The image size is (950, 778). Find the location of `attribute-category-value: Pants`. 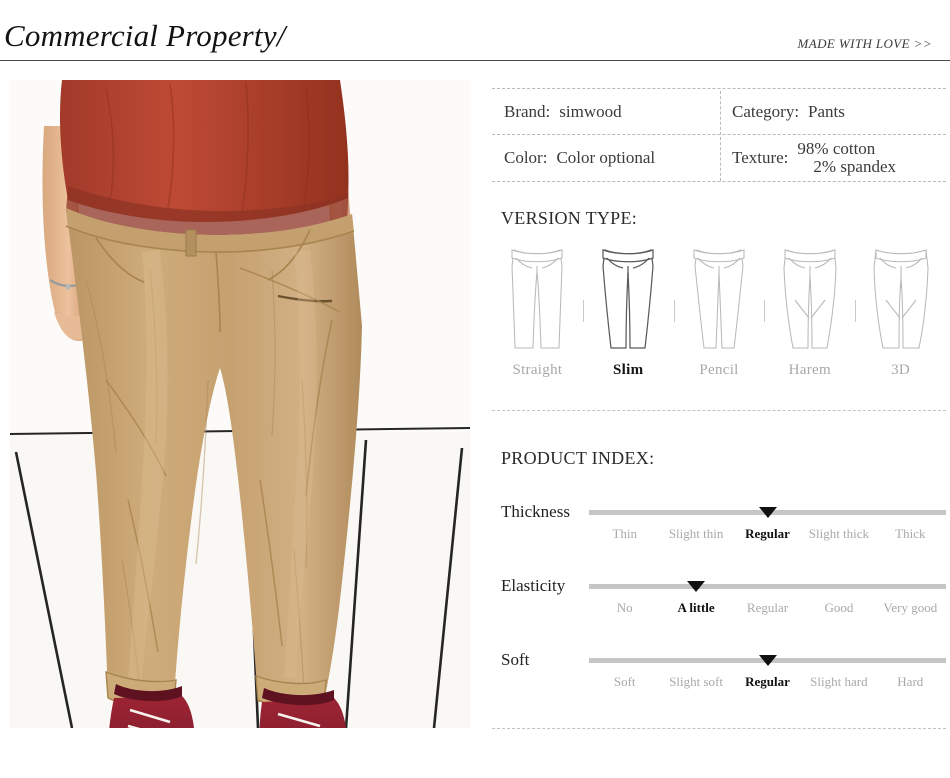

attribute-category-value: Pants is located at coordinates (826, 111).